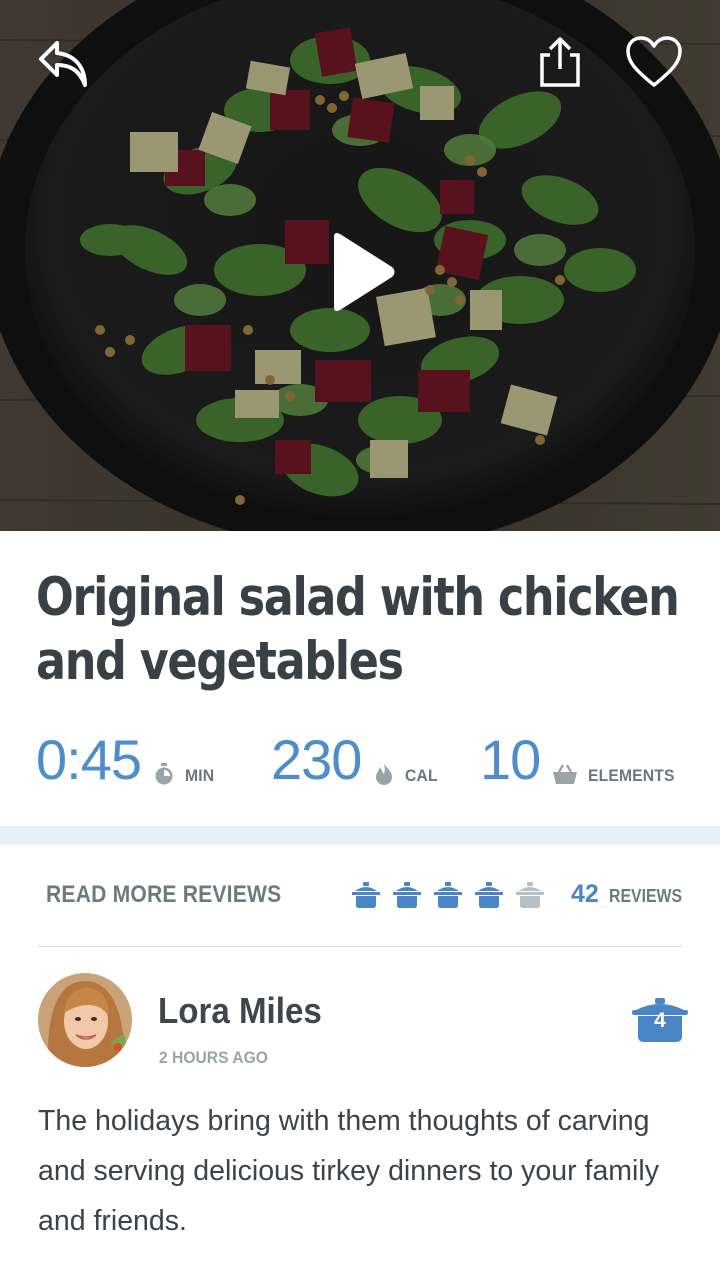  I want to click on play-icon, so click(364, 272).